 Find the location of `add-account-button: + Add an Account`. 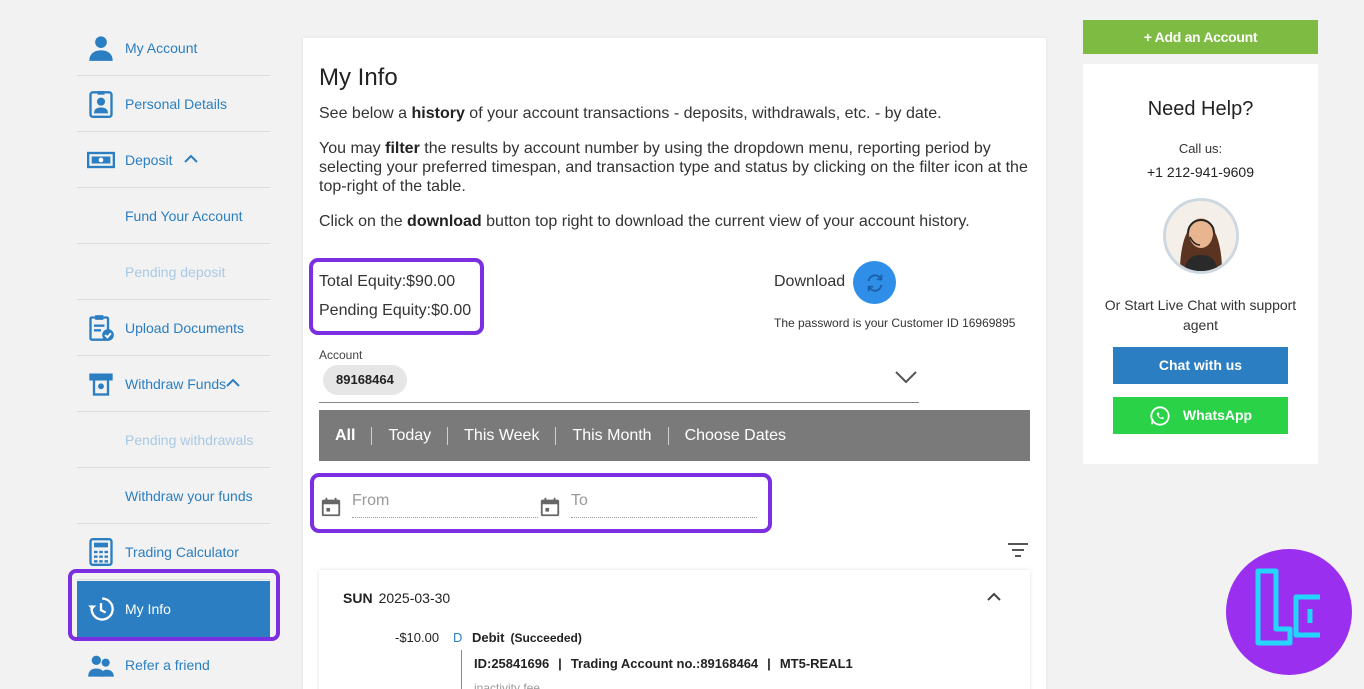

add-account-button: + Add an Account is located at coordinates (1200, 37).